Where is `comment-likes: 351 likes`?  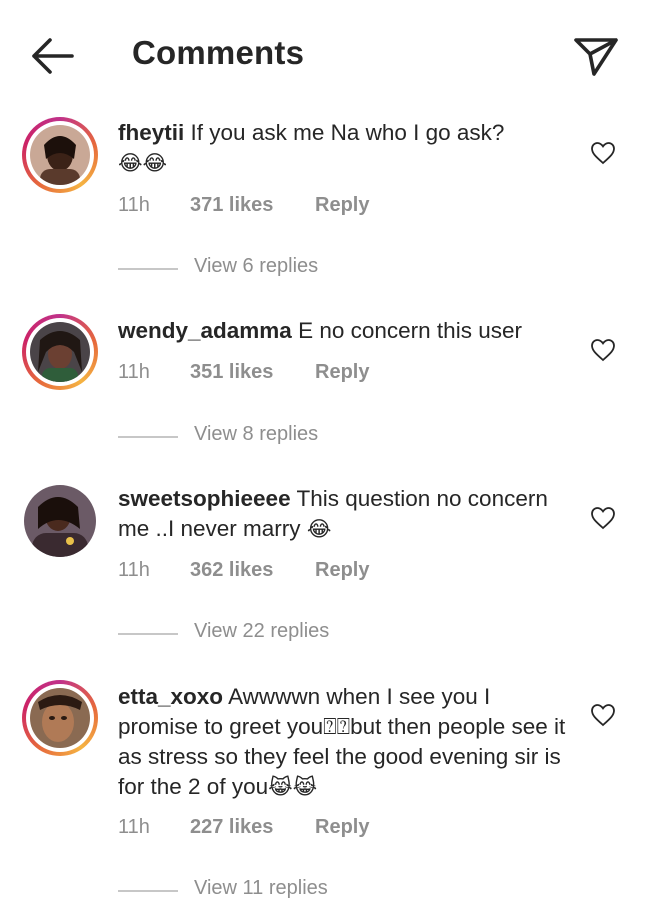 comment-likes: 351 likes is located at coordinates (231, 372).